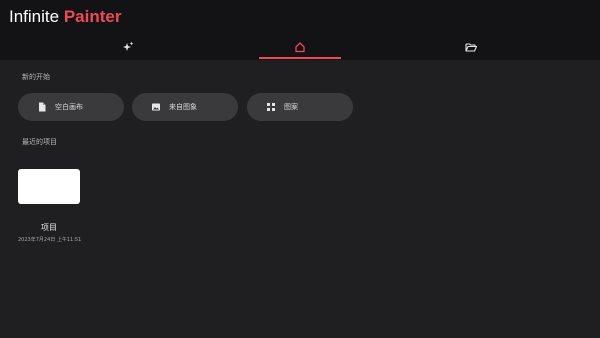  What do you see at coordinates (291, 107) in the screenshot?
I see `pattern-label: 图案` at bounding box center [291, 107].